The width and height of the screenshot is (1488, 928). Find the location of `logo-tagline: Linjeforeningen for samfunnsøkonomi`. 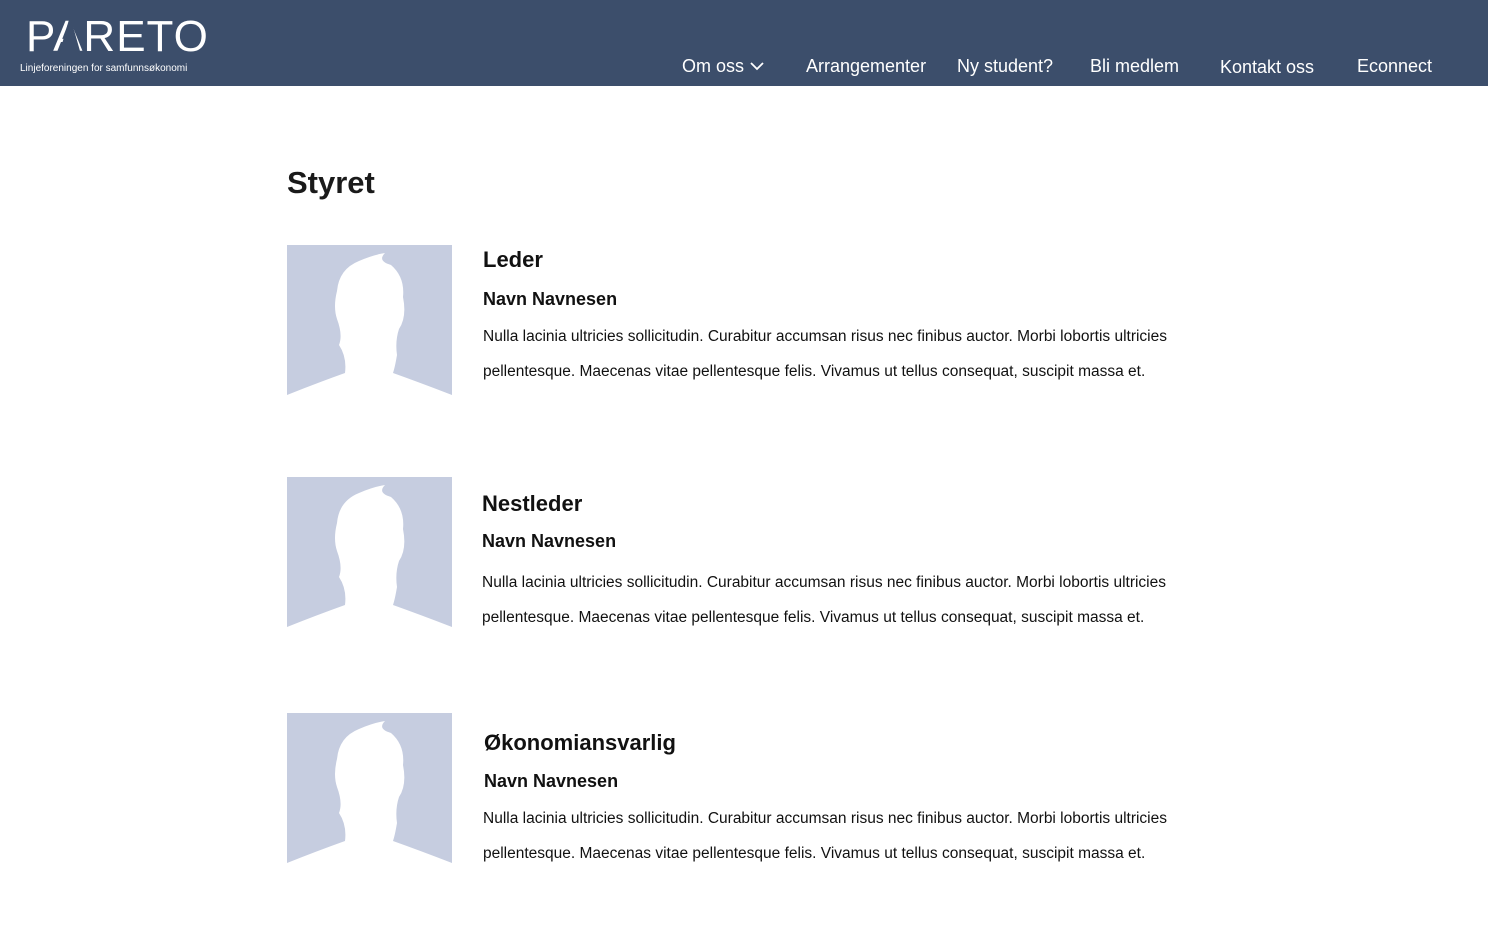

logo-tagline: Linjeforeningen for samfunnsøkonomi is located at coordinates (104, 68).